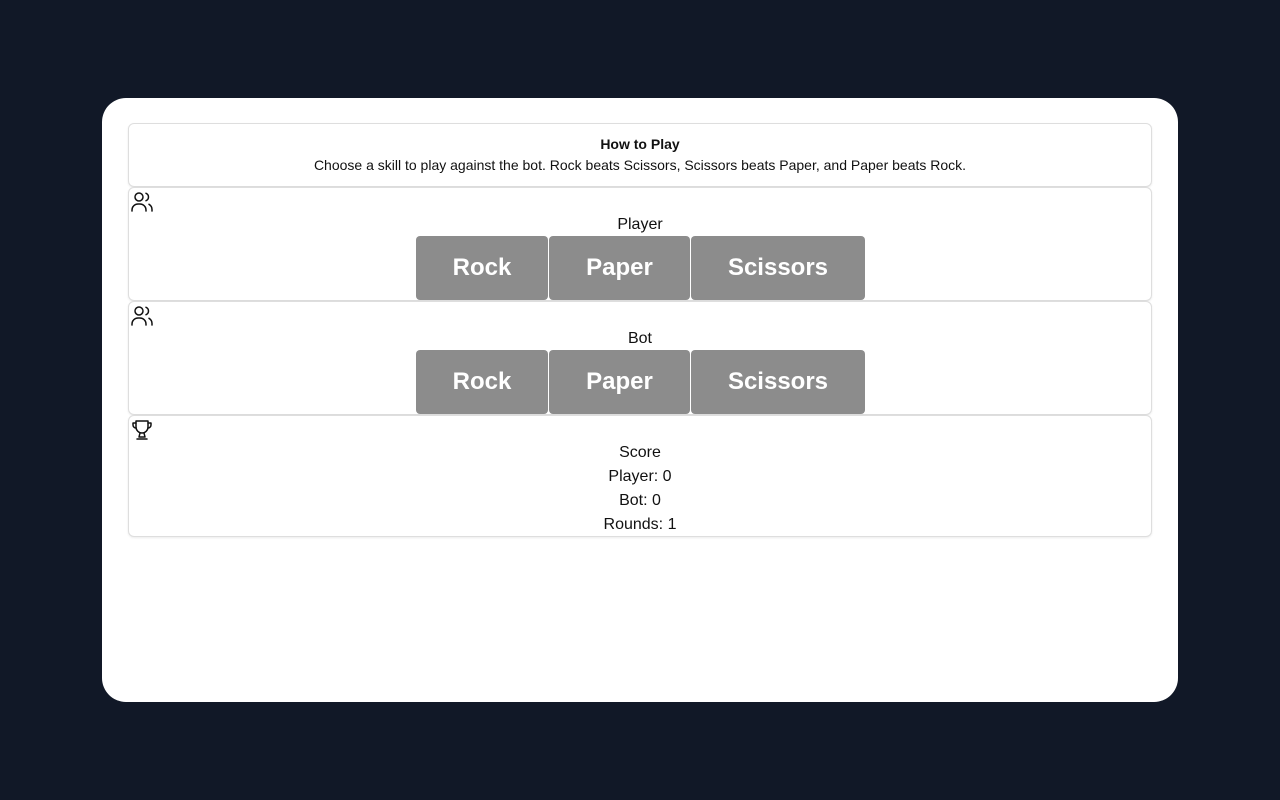 The image size is (1280, 800). I want to click on player-paper-button: Paper, so click(619, 268).